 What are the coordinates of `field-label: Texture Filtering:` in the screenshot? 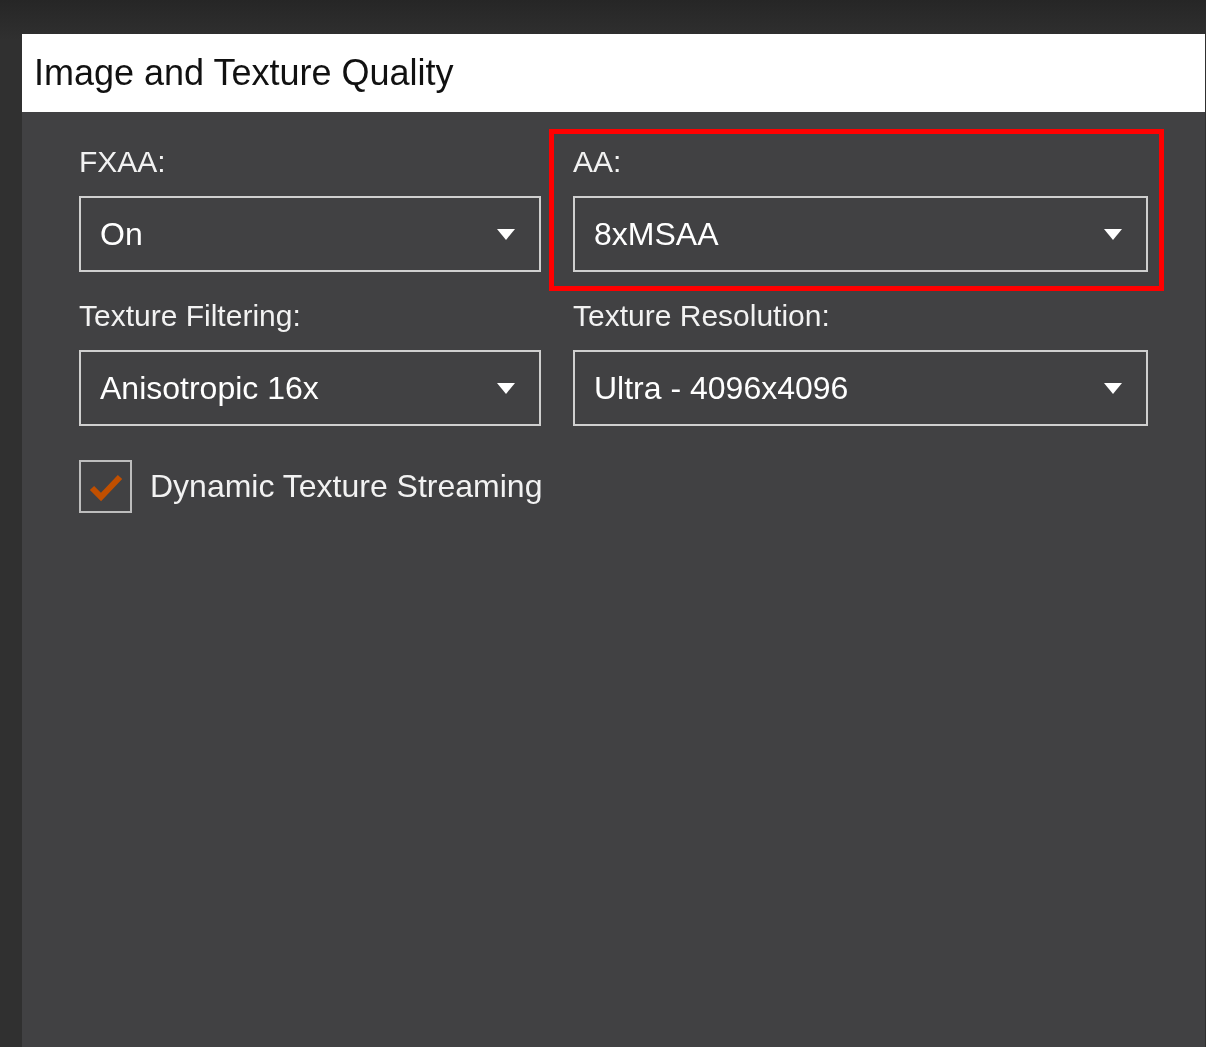 It's located at (190, 316).